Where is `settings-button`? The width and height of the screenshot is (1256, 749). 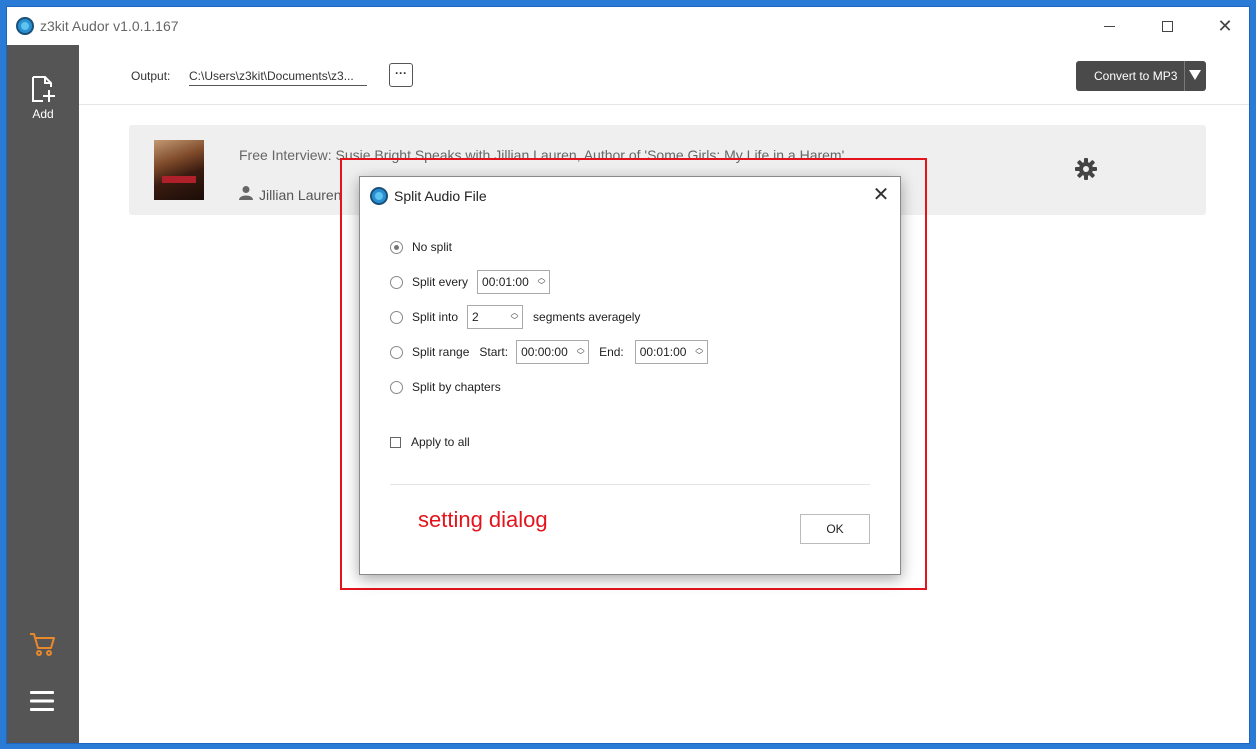 settings-button is located at coordinates (1086, 171).